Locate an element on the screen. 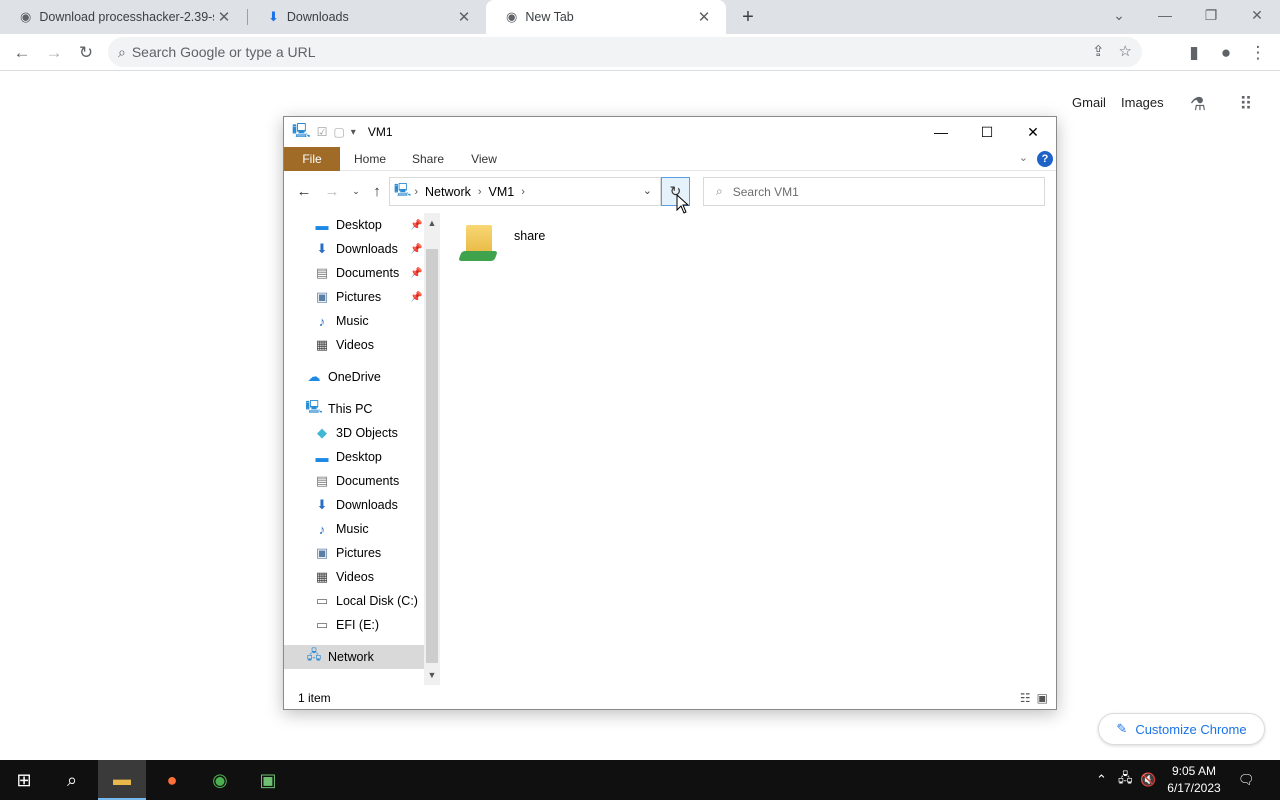 The width and height of the screenshot is (1280, 800). nav-item-documents: ▤ Documents 📌 is located at coordinates (368, 273).